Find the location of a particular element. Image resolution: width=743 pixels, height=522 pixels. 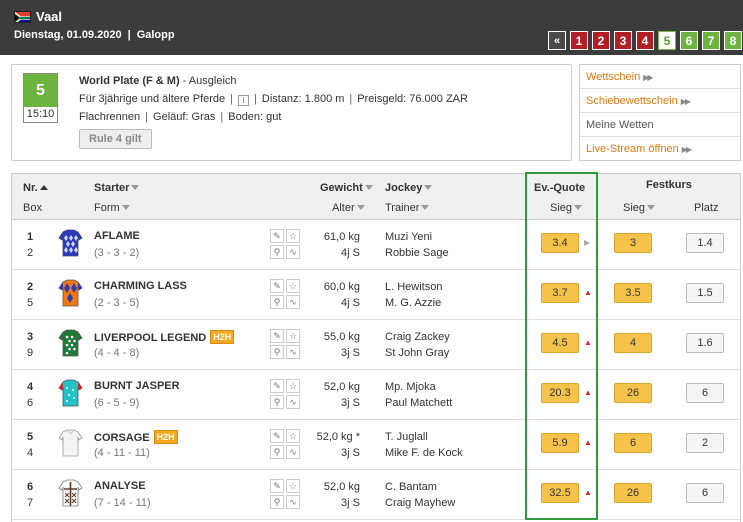

box-number: 7 is located at coordinates (30, 503).